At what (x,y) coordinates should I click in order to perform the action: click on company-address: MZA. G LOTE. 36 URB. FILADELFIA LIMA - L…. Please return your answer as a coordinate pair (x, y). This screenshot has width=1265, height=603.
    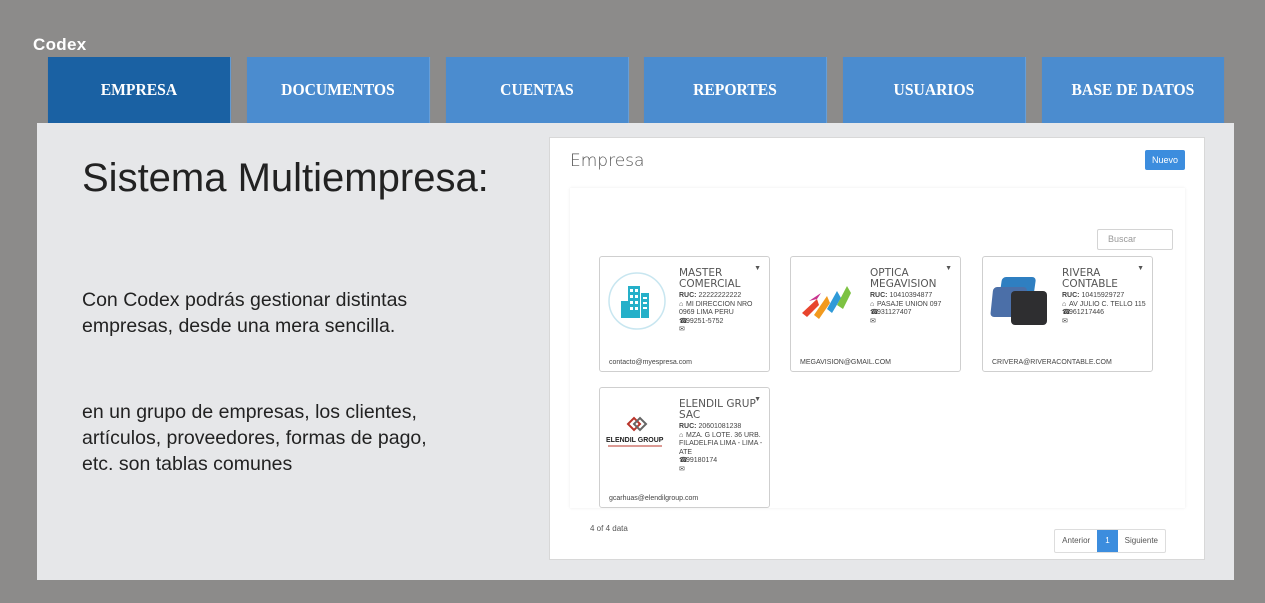
    Looking at the image, I should click on (721, 443).